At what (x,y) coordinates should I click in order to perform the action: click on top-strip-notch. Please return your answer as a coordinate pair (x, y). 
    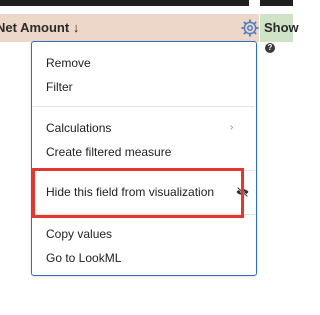
    Looking at the image, I should click on (254, 3).